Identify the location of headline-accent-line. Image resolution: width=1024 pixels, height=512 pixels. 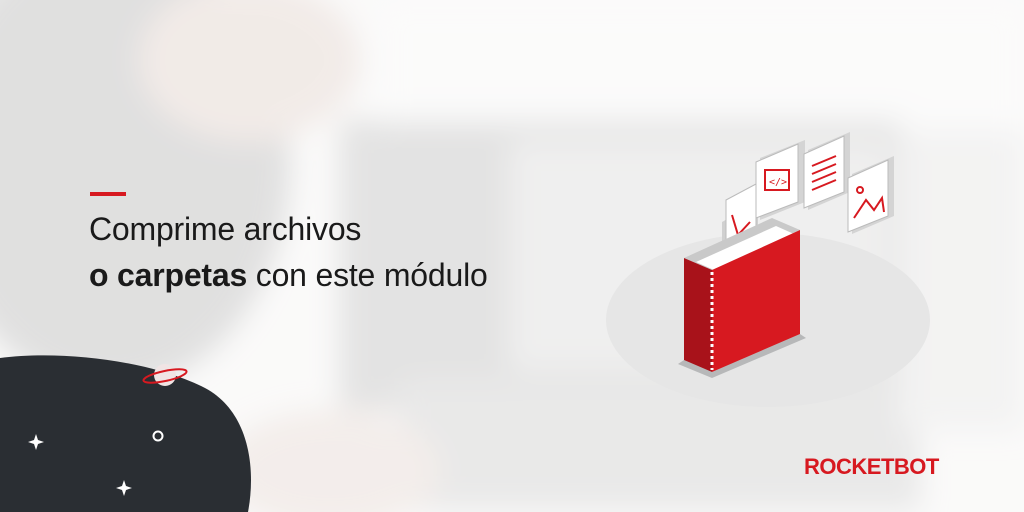
(108, 194).